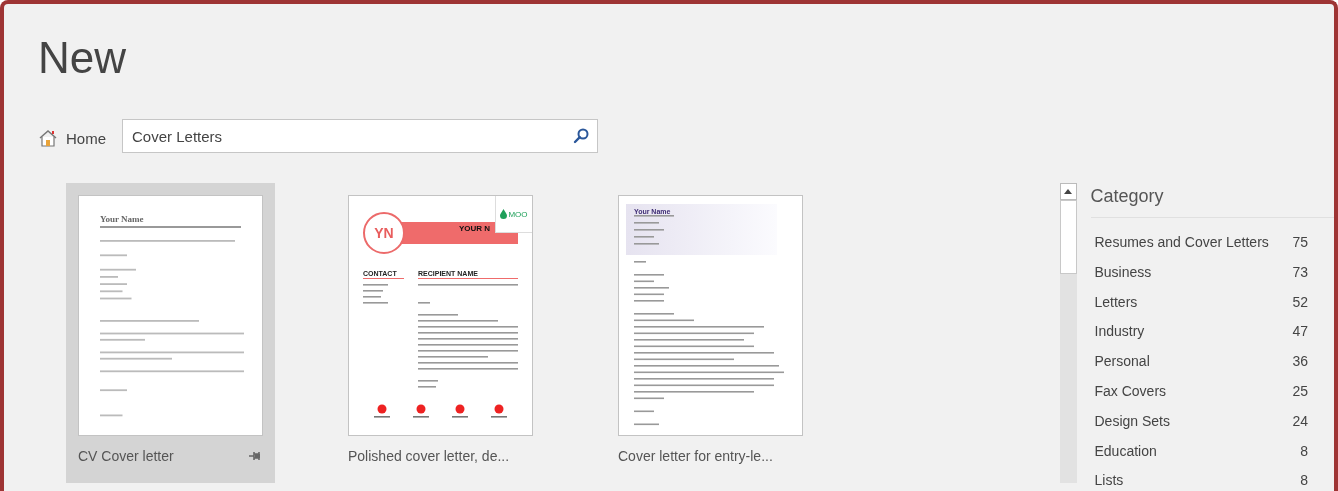  What do you see at coordinates (1214, 457) in the screenshot?
I see `category-item: Education 8` at bounding box center [1214, 457].